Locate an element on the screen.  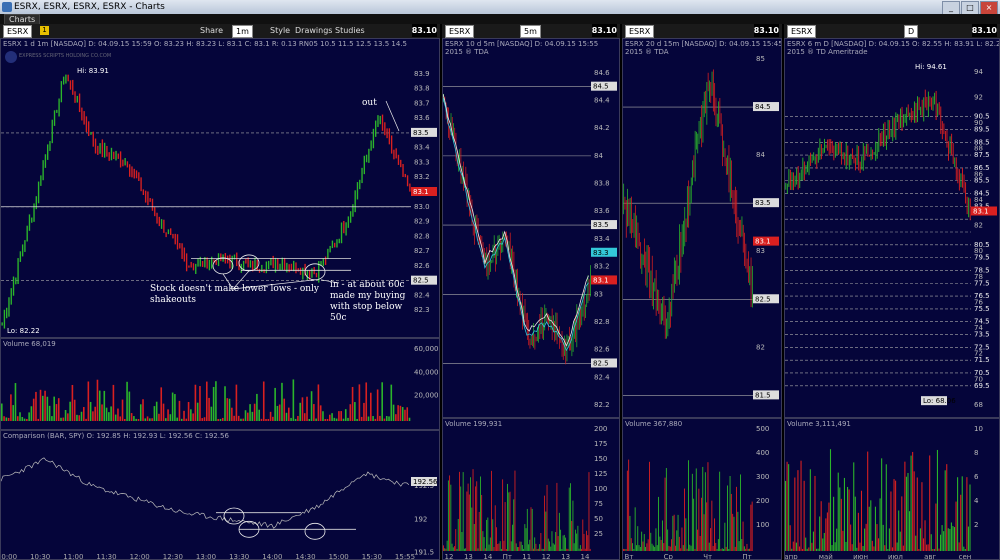
studies-button: Studies is located at coordinates (350, 30).